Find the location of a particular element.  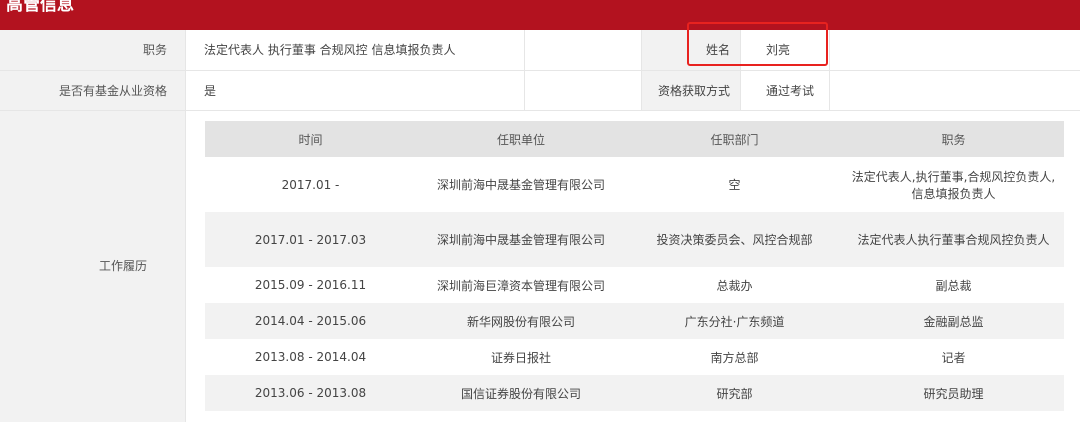

table-row: 2015.09 - 2016.11 深圳前海巨漳资本管理有限公司 总裁办 副总裁 is located at coordinates (634, 285).